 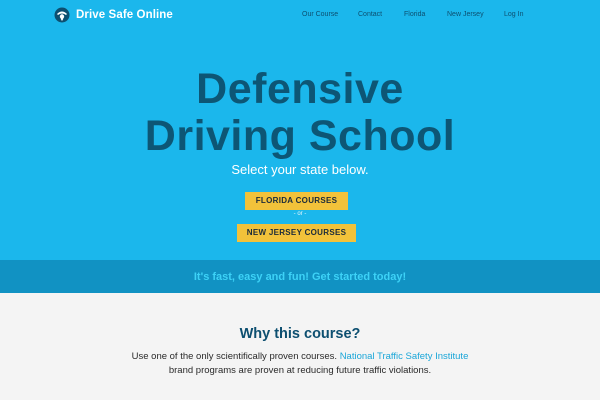 I want to click on nav-link-log-in: Log In, so click(x=513, y=14).